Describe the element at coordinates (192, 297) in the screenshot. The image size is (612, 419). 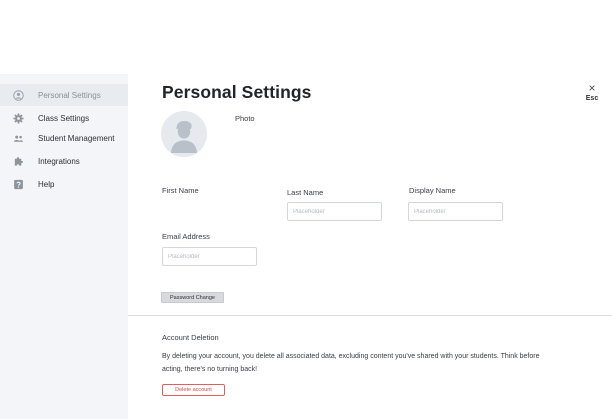
I see `password-change-button: Password Change` at that location.